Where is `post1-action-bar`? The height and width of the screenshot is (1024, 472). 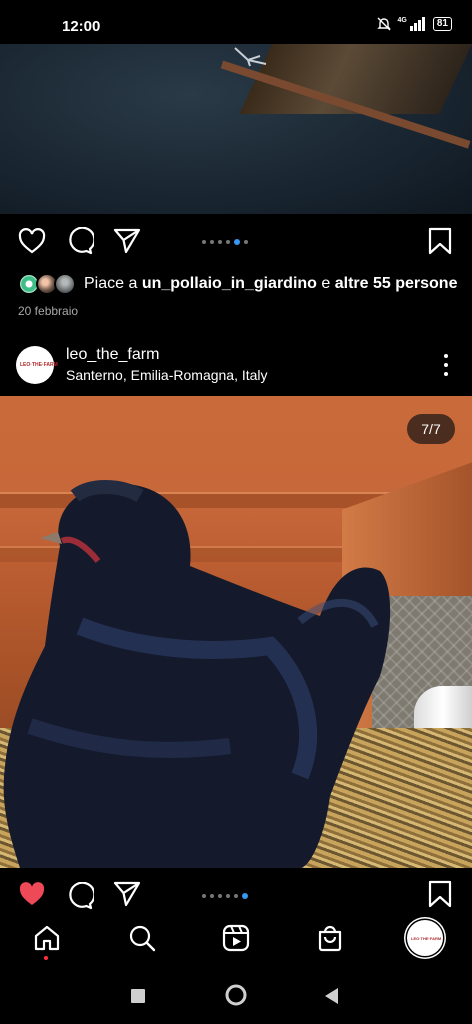
post1-action-bar is located at coordinates (236, 241).